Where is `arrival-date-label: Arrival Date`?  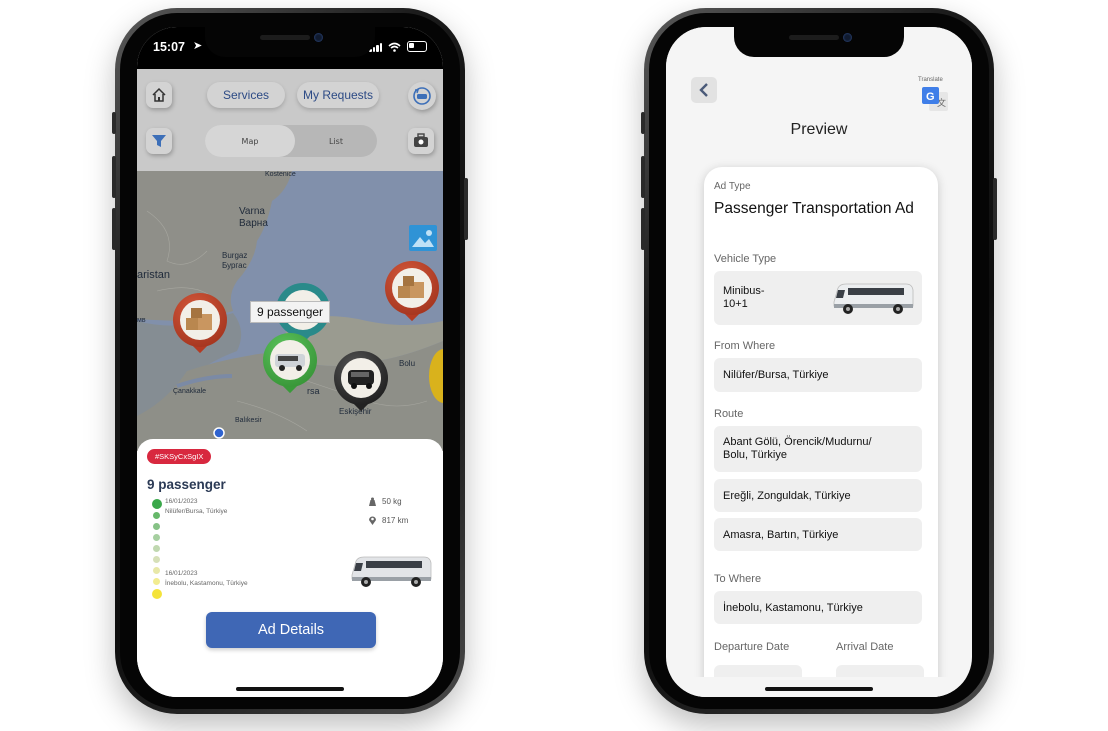
arrival-date-label: Arrival Date is located at coordinates (865, 647).